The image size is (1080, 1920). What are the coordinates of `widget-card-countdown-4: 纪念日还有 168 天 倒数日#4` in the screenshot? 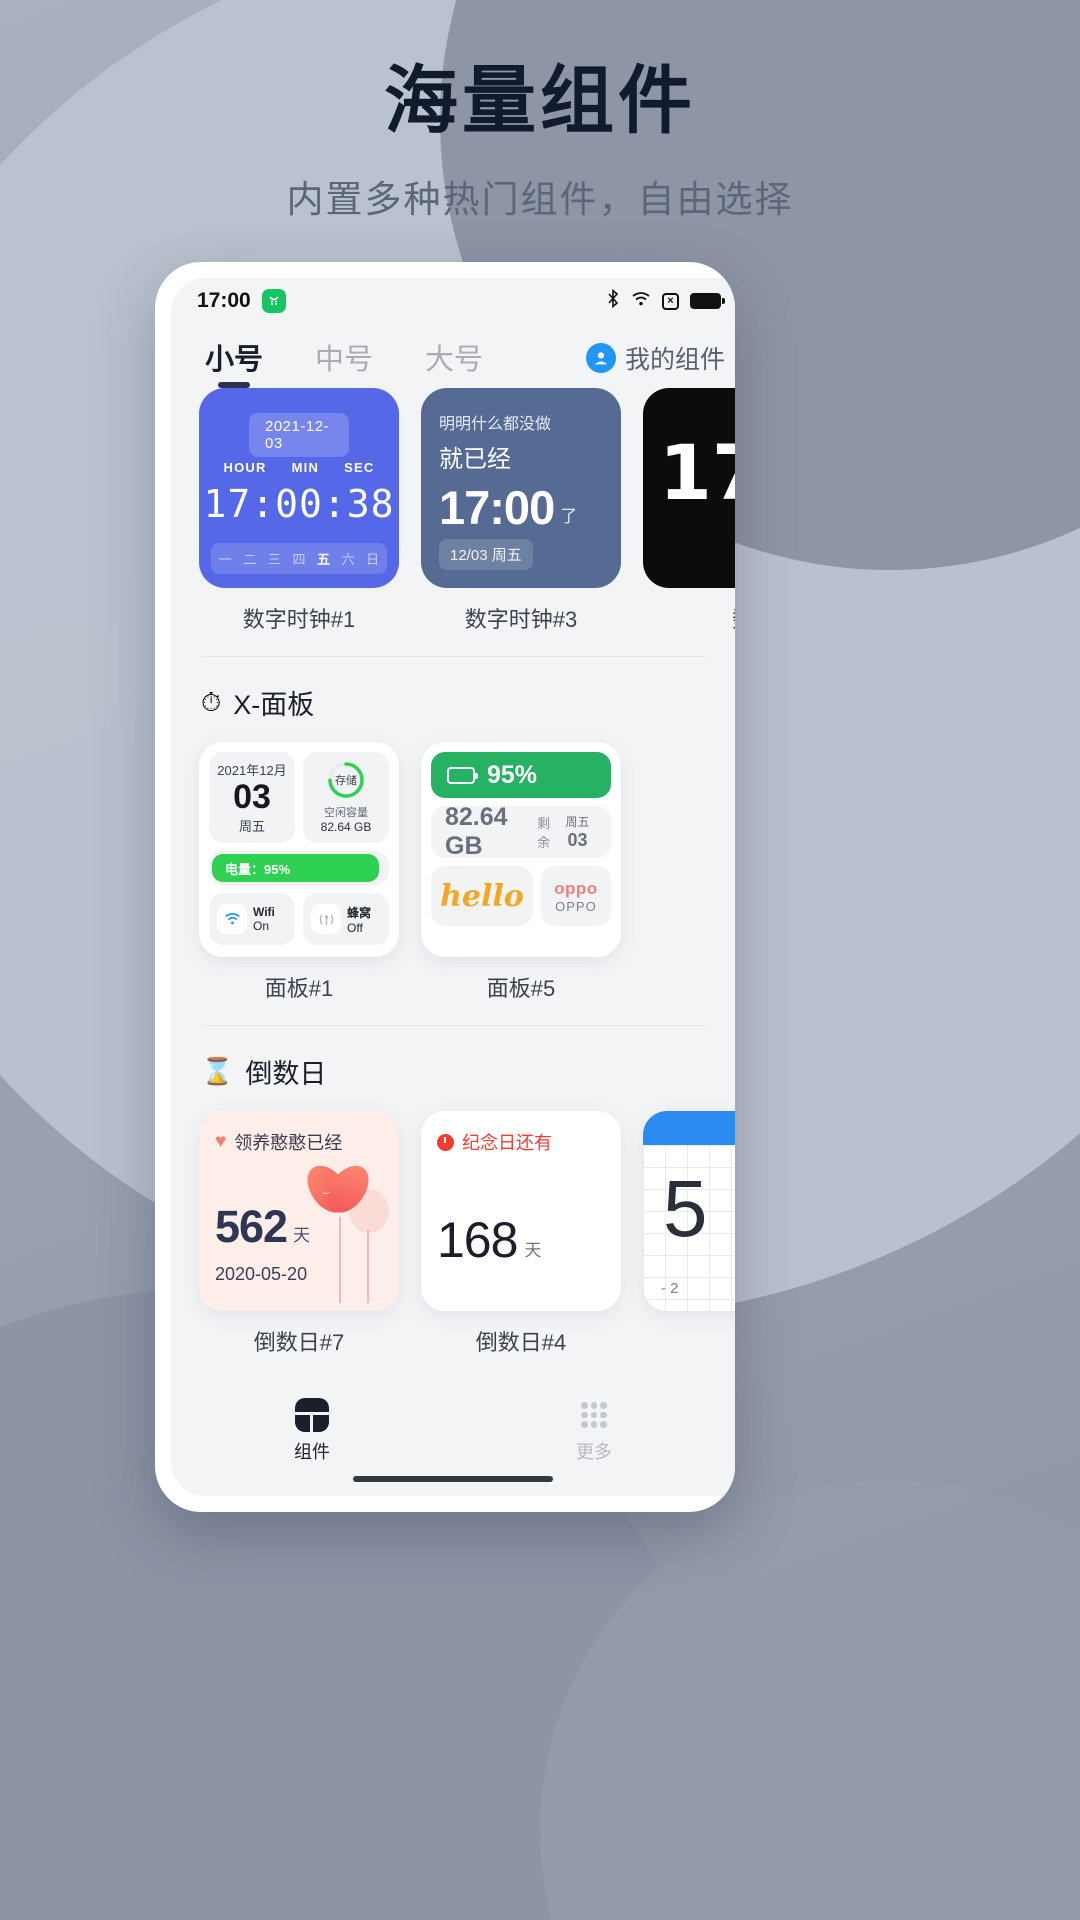 It's located at (521, 1234).